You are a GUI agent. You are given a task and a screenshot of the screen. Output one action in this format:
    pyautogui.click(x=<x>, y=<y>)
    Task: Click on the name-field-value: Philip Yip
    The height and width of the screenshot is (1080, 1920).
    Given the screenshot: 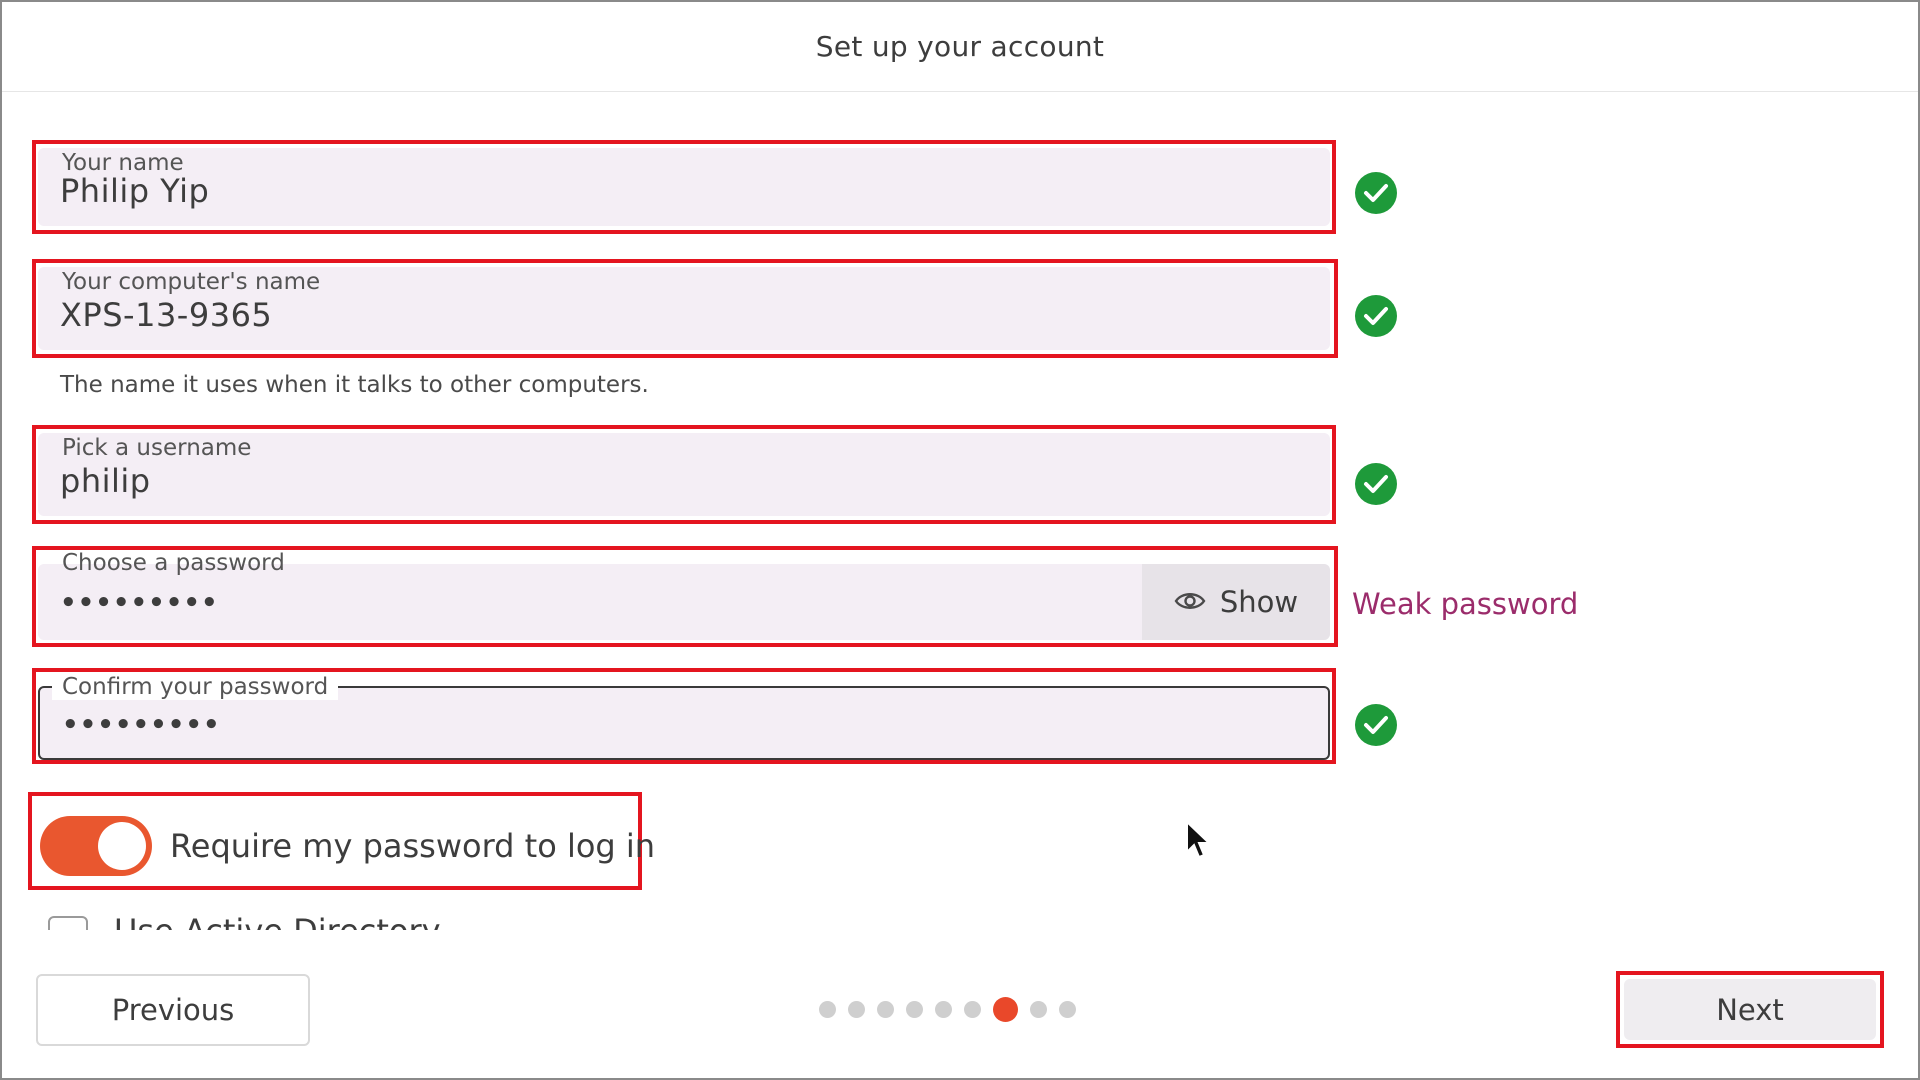 What is the action you would take?
    pyautogui.click(x=135, y=191)
    